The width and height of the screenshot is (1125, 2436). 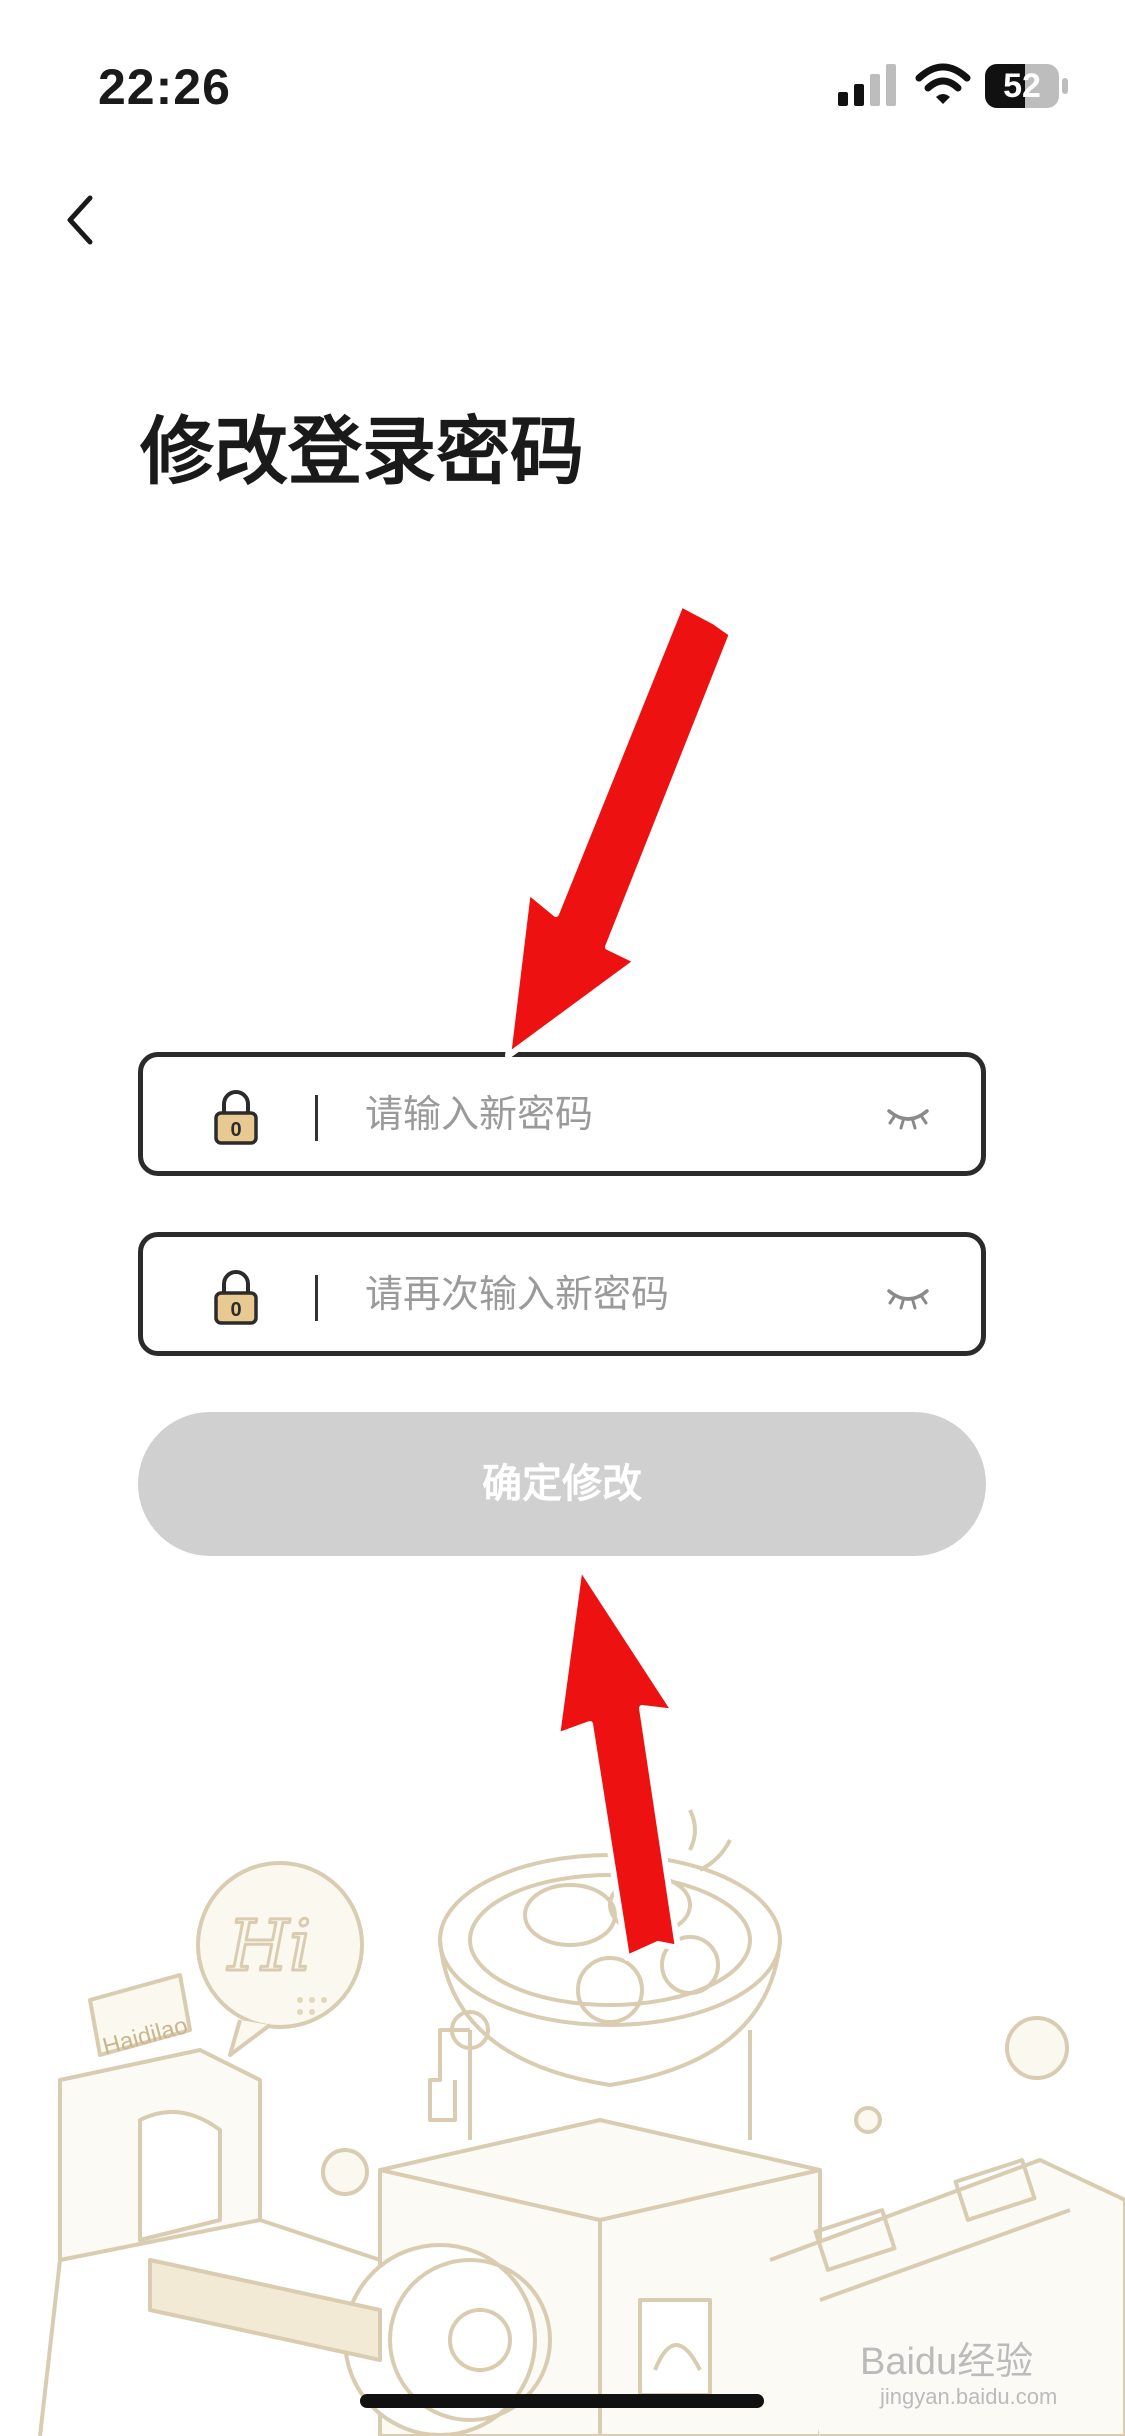 What do you see at coordinates (164, 87) in the screenshot?
I see `status-time: 22:26` at bounding box center [164, 87].